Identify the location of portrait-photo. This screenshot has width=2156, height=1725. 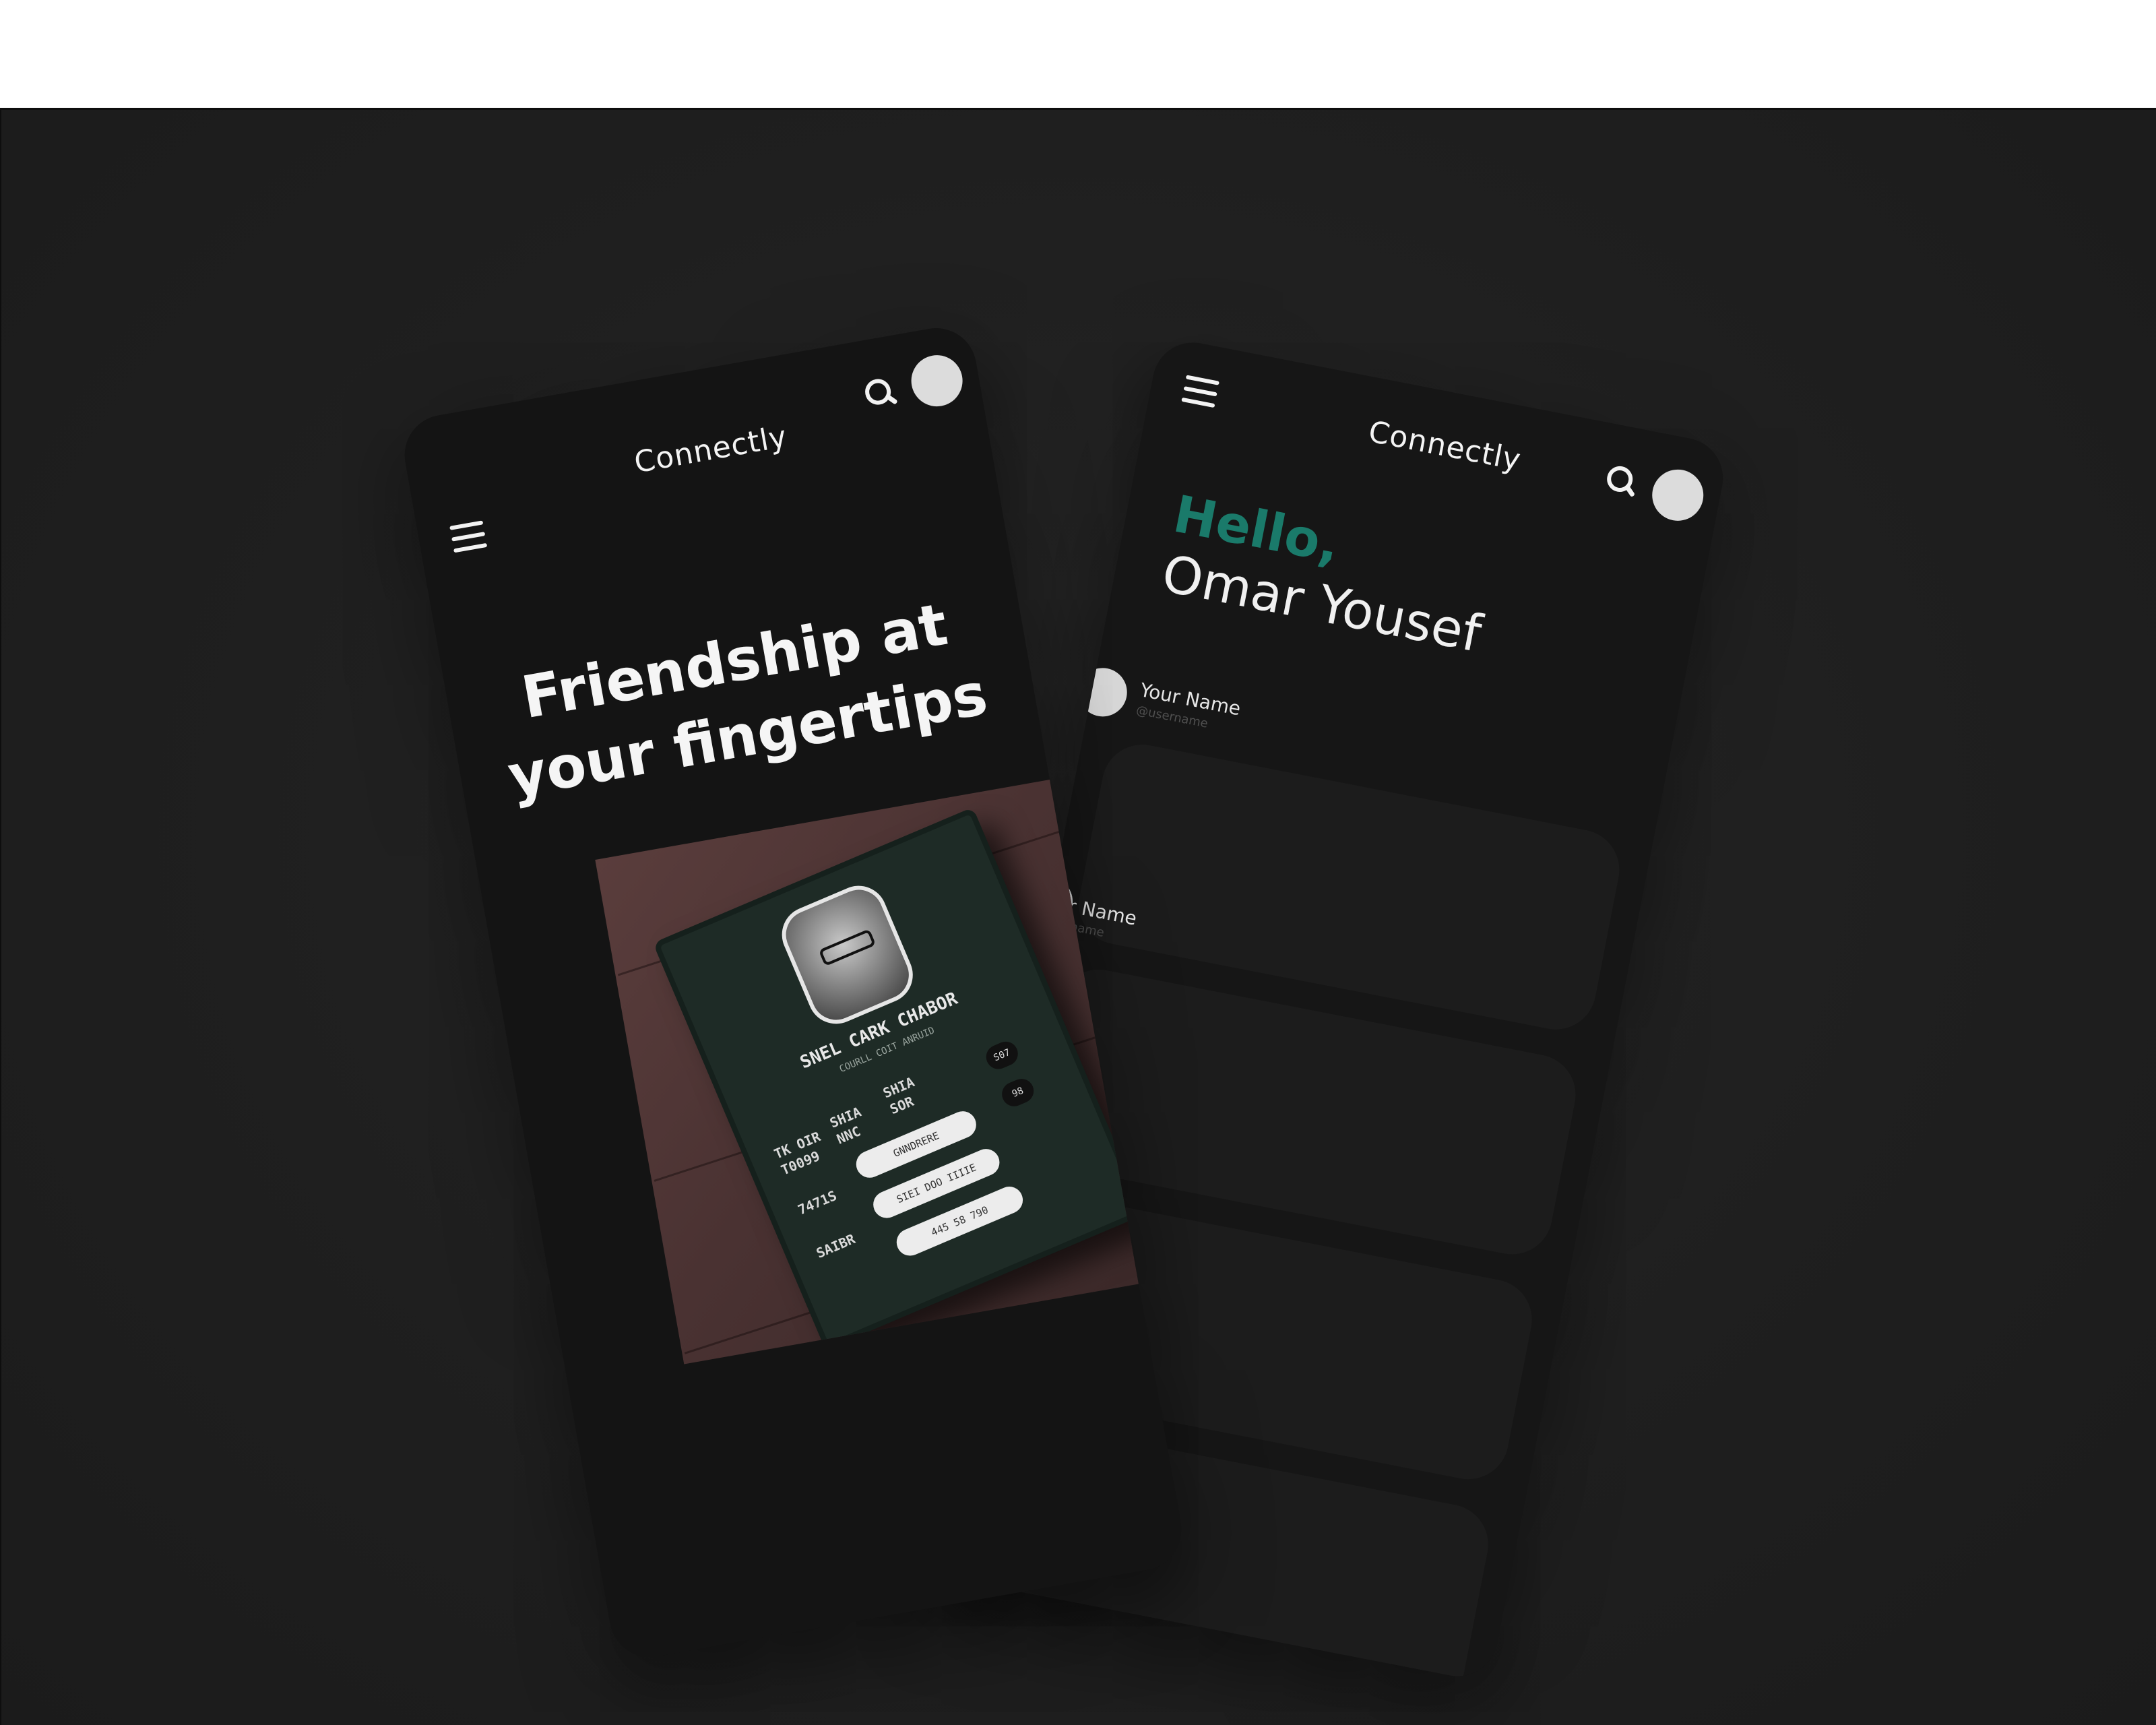
(847, 955).